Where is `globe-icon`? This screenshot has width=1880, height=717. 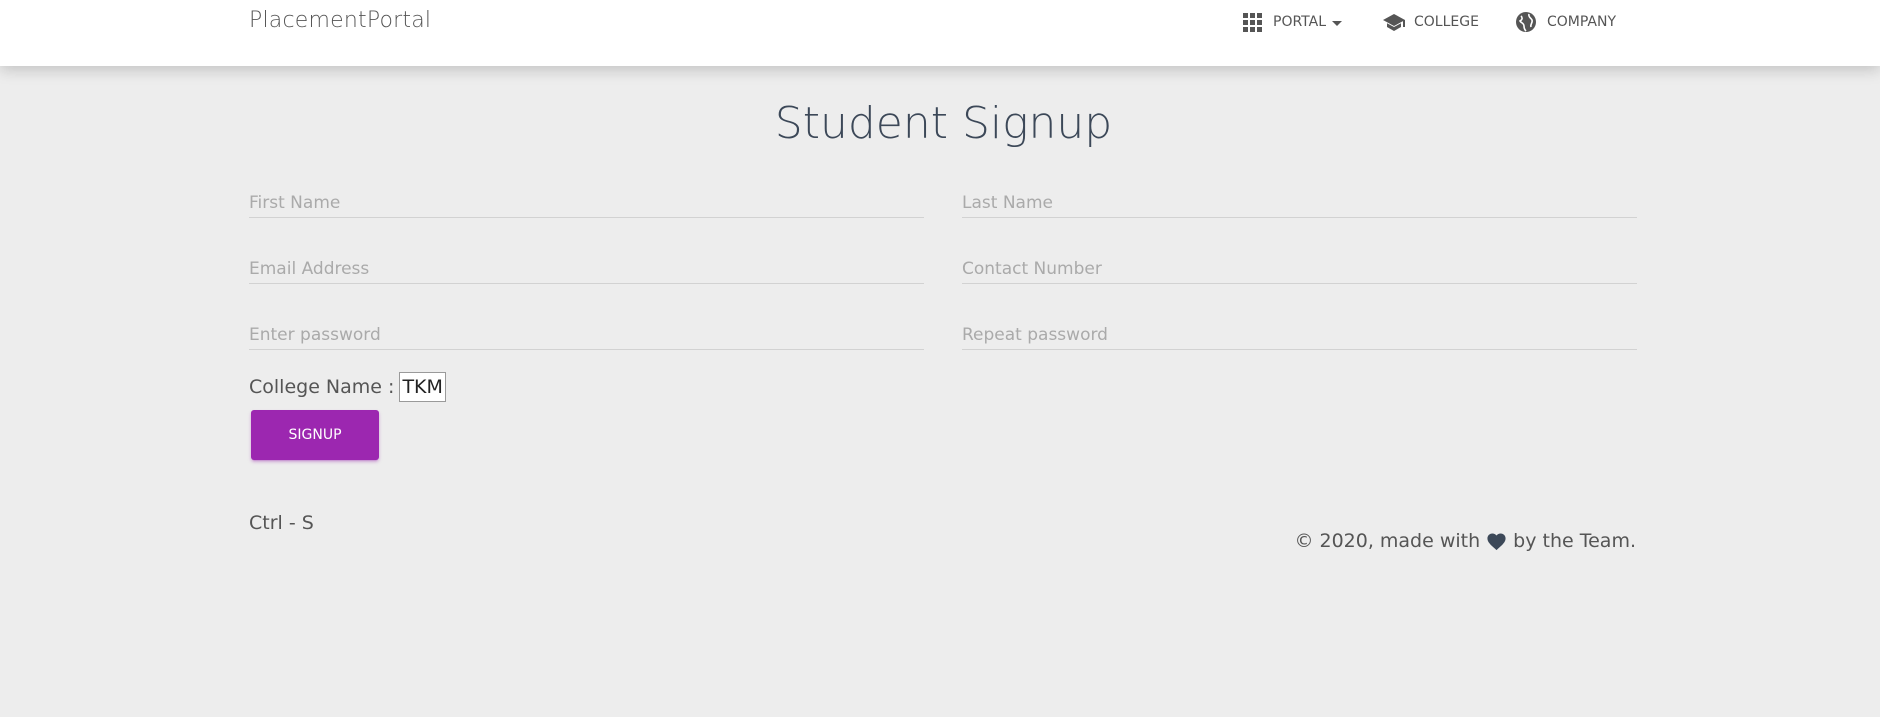 globe-icon is located at coordinates (1526, 22).